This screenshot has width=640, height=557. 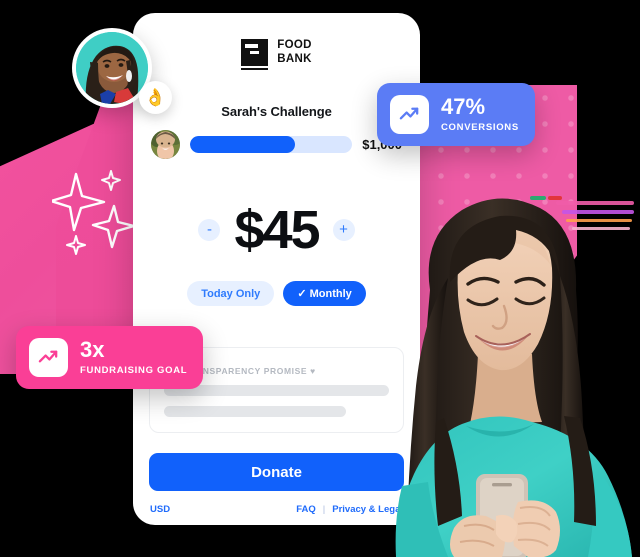 I want to click on brand-logo: FOOD BANK, so click(x=276, y=54).